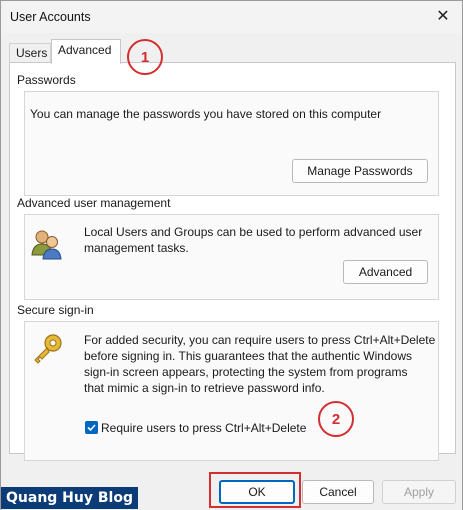  What do you see at coordinates (338, 492) in the screenshot?
I see `cancel-button: Cancel` at bounding box center [338, 492].